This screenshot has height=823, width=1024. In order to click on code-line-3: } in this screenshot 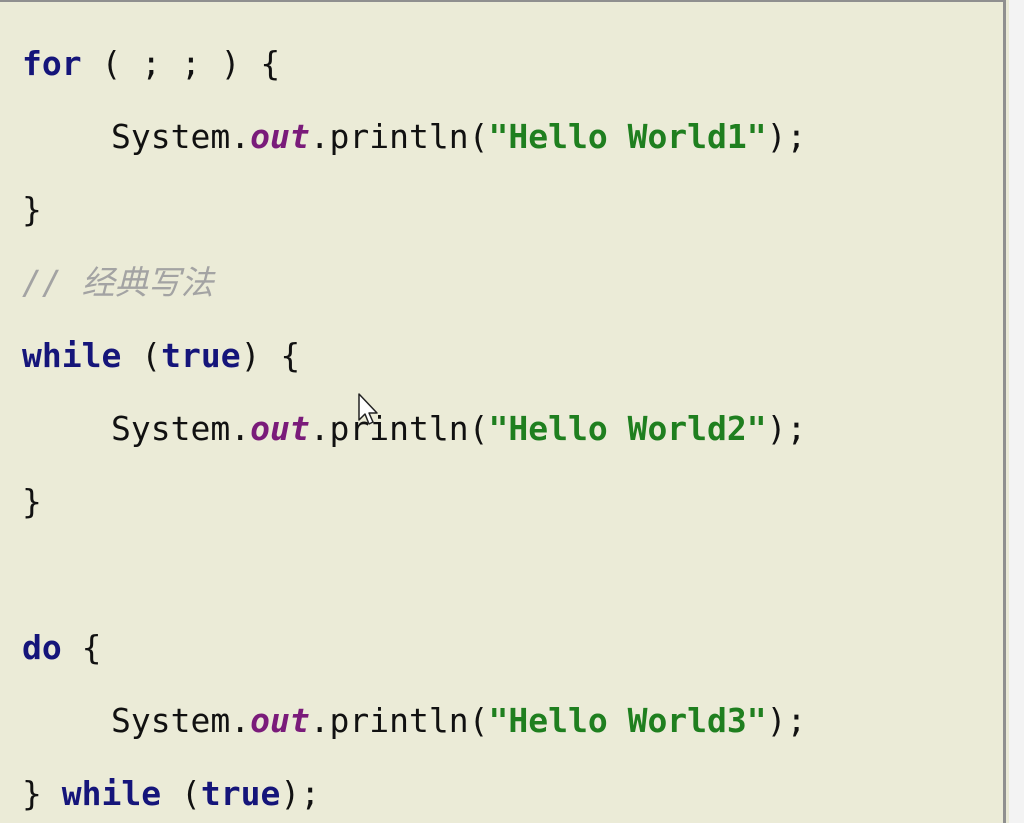, I will do `click(32, 210)`.